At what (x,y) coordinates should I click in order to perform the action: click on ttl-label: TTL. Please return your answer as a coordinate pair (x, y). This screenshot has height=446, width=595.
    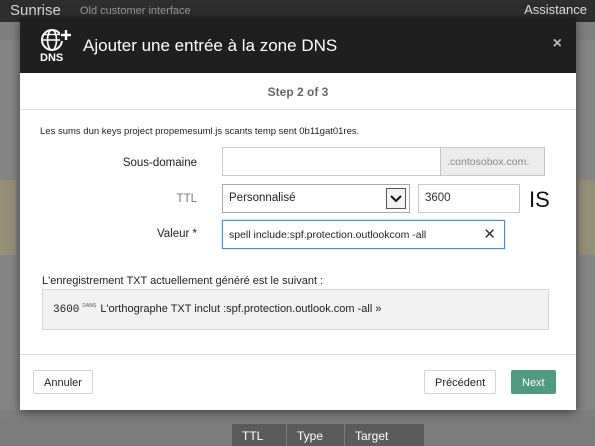
    Looking at the image, I should click on (186, 199).